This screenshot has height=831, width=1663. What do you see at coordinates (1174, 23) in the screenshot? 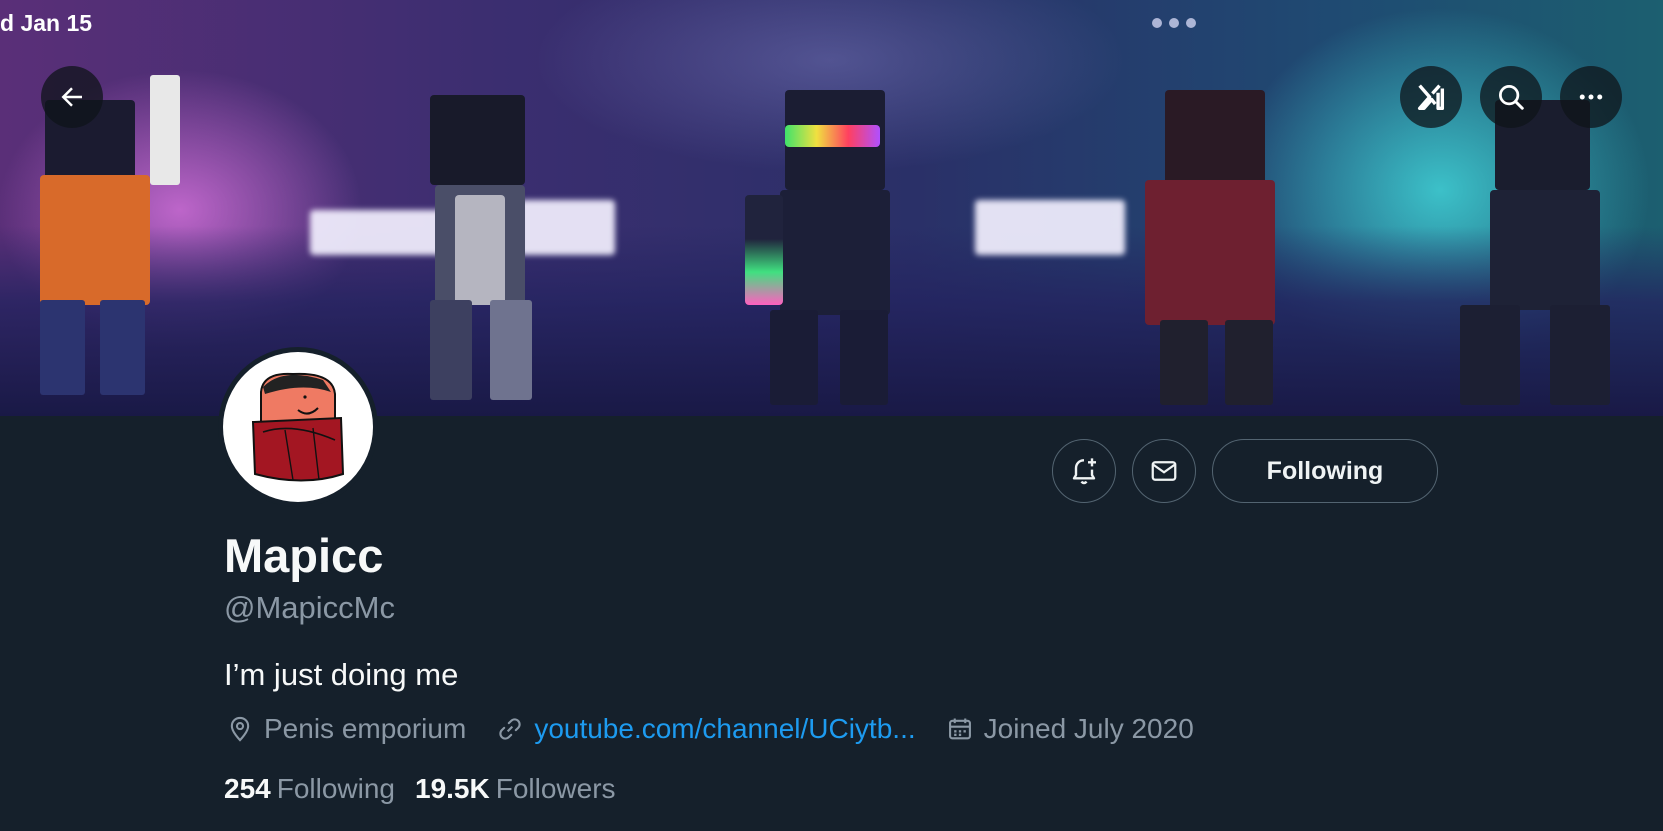
I see `multitasking-dots-icon` at bounding box center [1174, 23].